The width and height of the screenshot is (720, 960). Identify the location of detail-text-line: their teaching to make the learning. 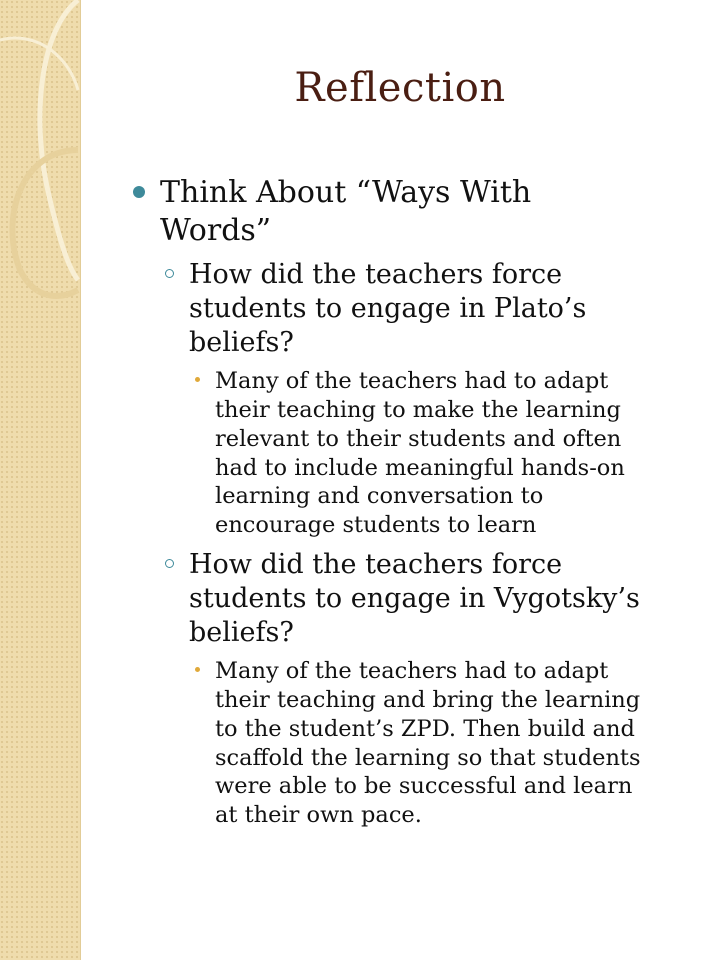
(418, 410).